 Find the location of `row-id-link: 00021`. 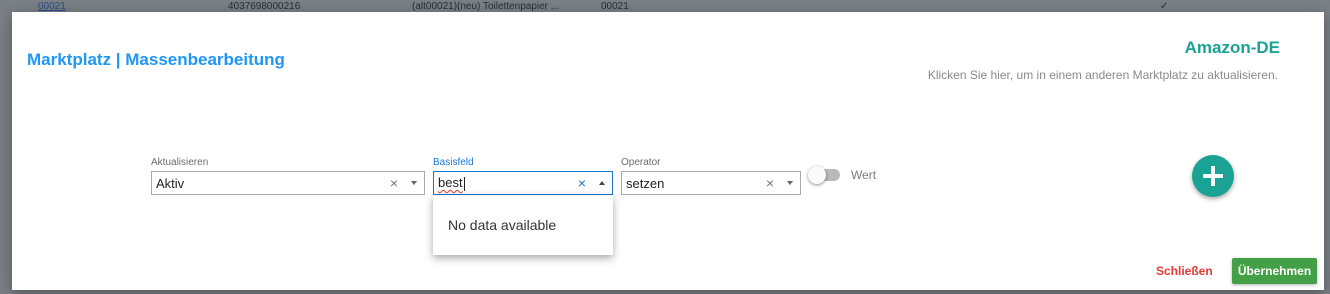

row-id-link: 00021 is located at coordinates (52, 6).